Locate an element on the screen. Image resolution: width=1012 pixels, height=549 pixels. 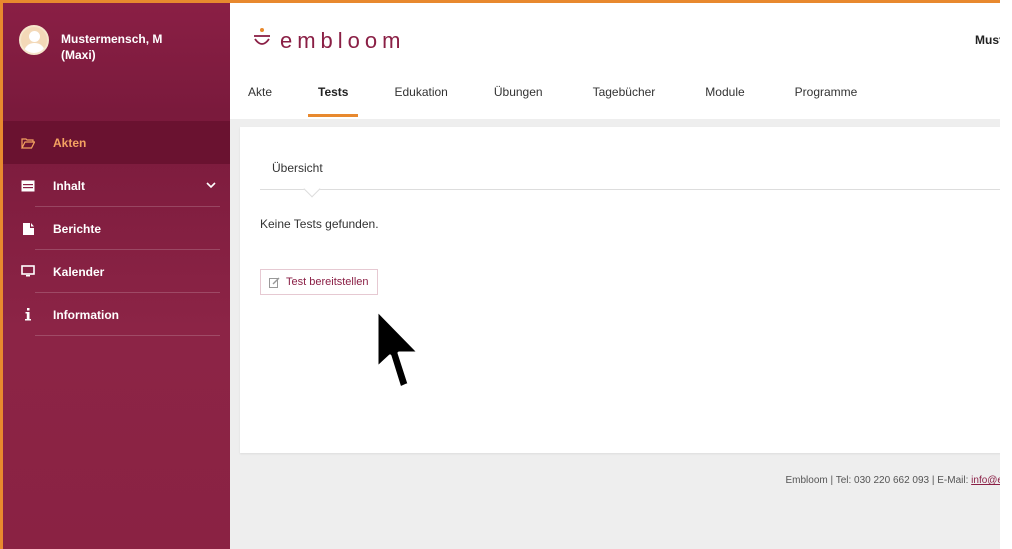
avatar is located at coordinates (34, 40).